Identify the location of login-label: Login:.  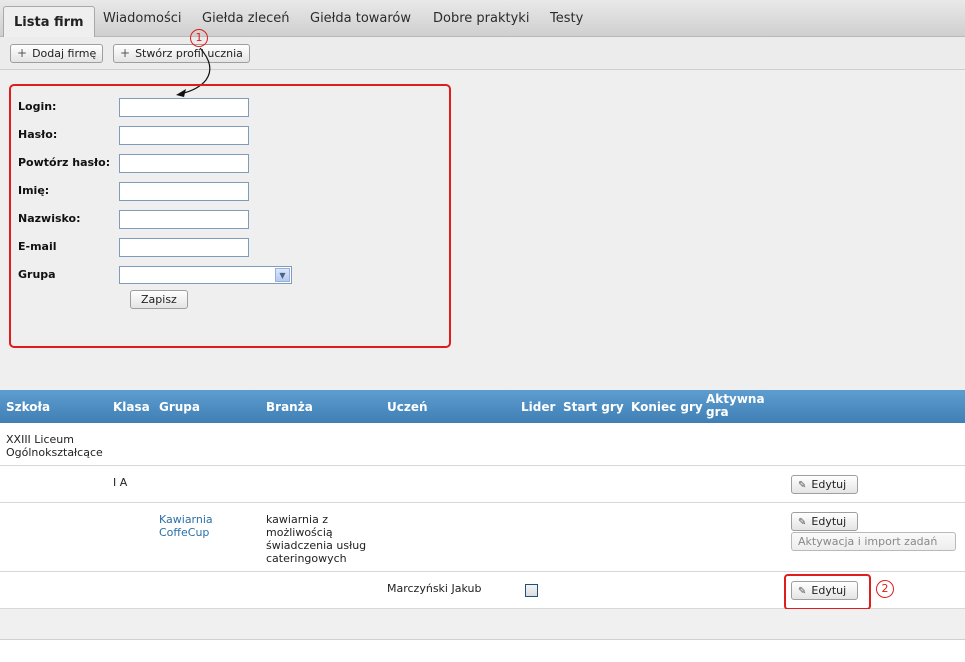
(37, 106).